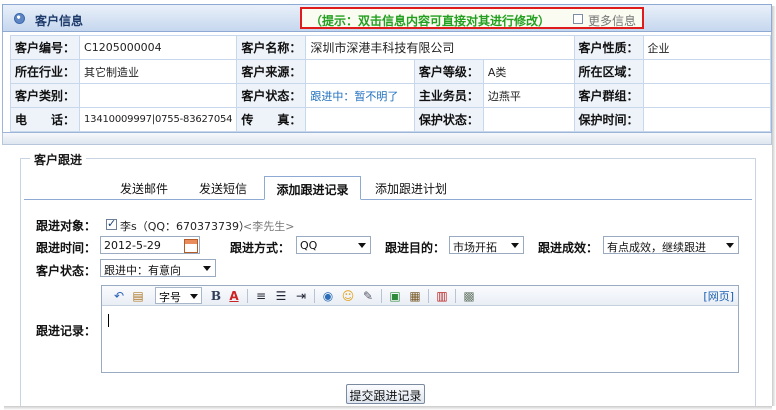 The image size is (776, 410). Describe the element at coordinates (774, 206) in the screenshot. I see `window-shadow-right` at that location.